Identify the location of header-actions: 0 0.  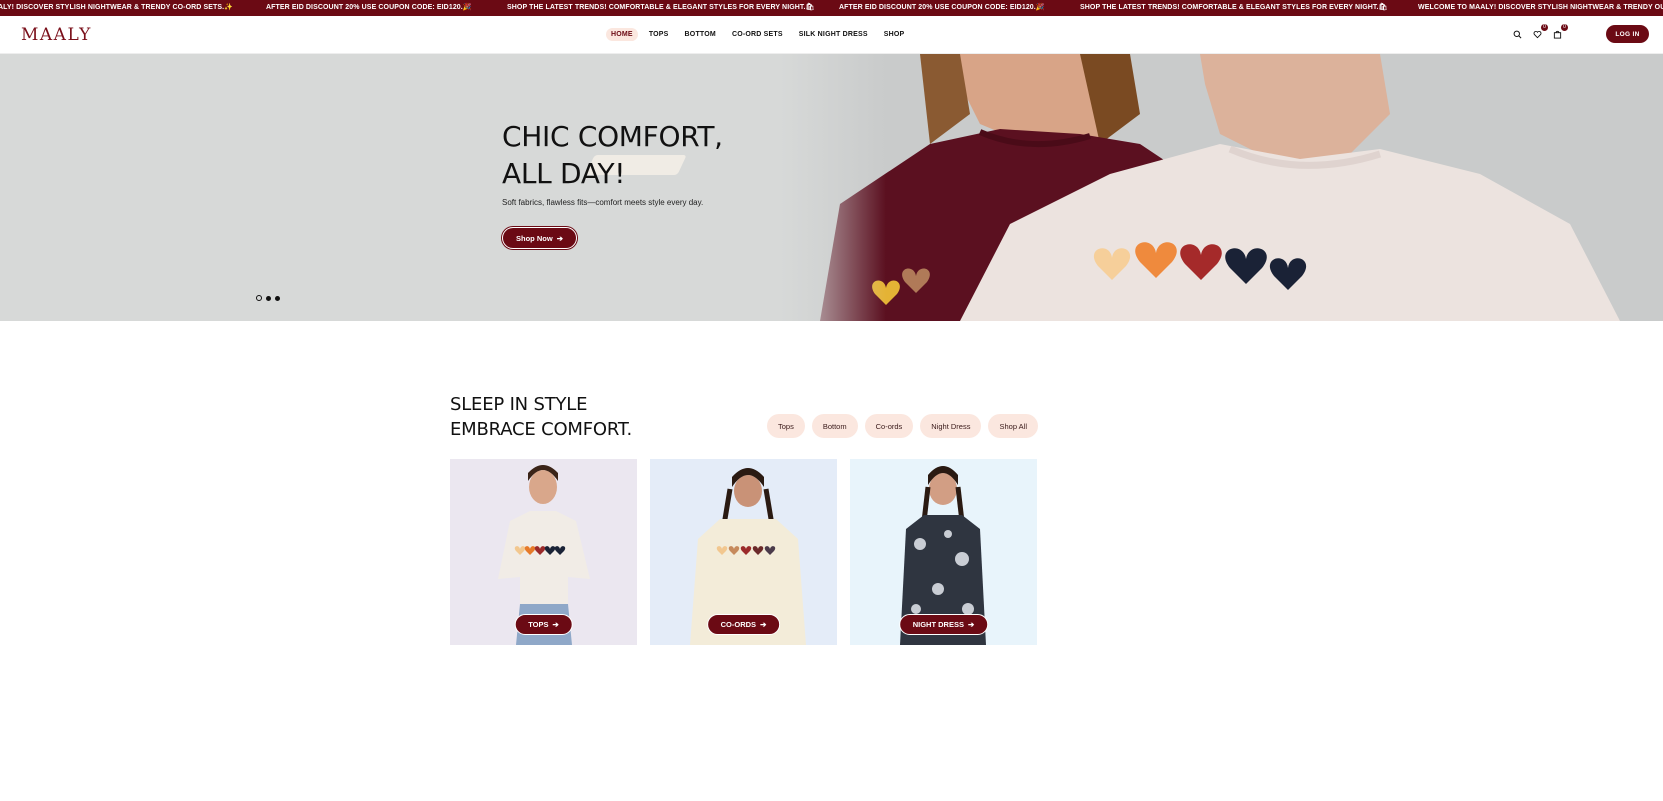
(1539, 32).